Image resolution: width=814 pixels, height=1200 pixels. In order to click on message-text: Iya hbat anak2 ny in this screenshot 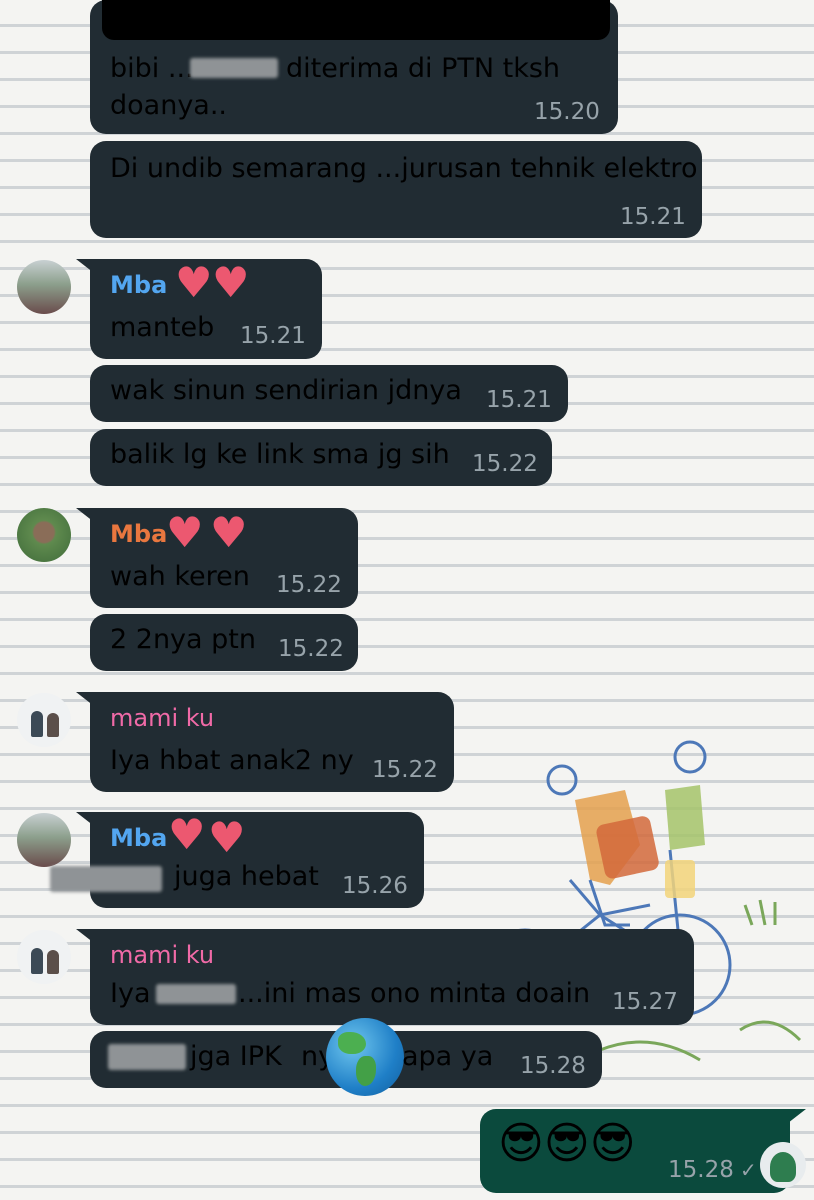, I will do `click(232, 760)`.